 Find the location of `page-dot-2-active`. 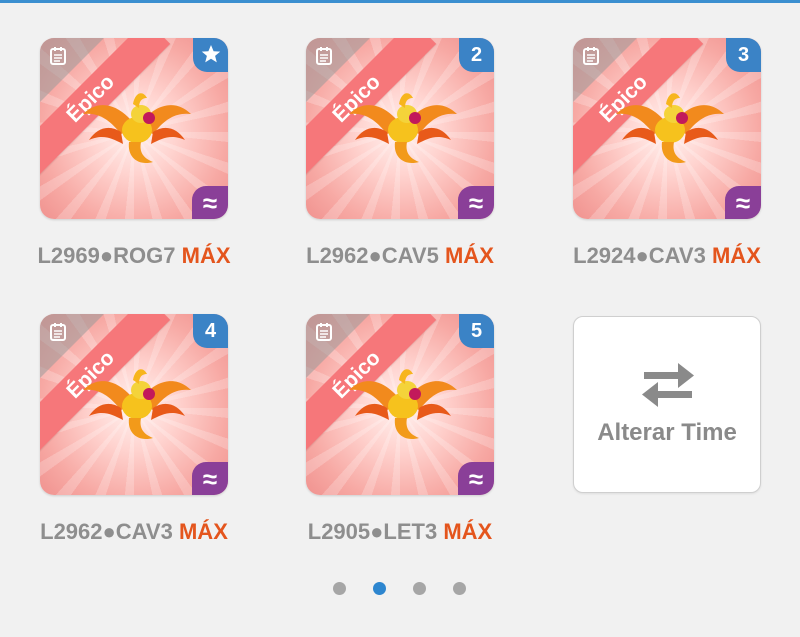

page-dot-2-active is located at coordinates (379, 588).